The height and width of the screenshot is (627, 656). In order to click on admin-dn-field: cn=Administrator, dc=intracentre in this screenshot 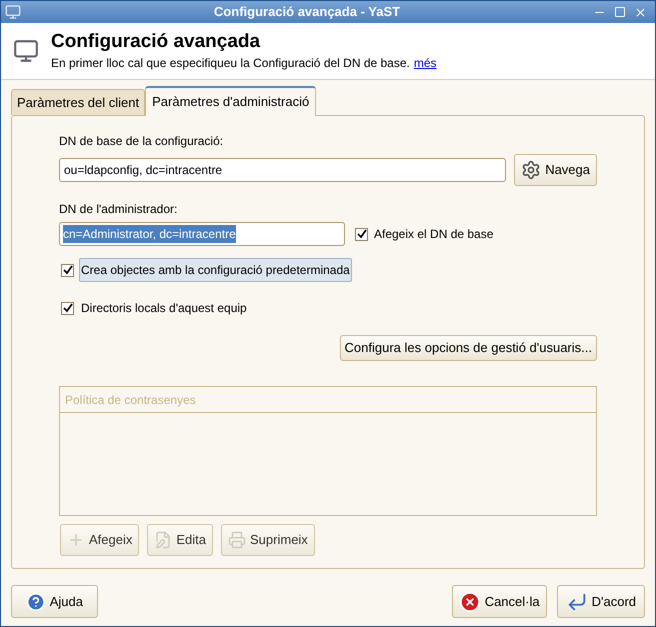, I will do `click(202, 234)`.